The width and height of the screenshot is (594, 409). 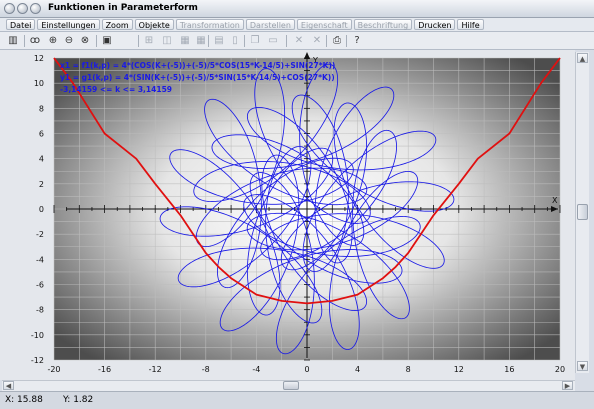 What do you see at coordinates (69, 40) in the screenshot?
I see `zoom-out-icon: ⊖` at bounding box center [69, 40].